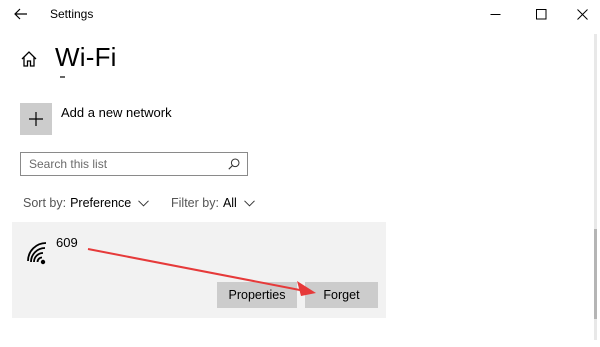 The image size is (600, 347). What do you see at coordinates (72, 14) in the screenshot?
I see `app-title: Settings` at bounding box center [72, 14].